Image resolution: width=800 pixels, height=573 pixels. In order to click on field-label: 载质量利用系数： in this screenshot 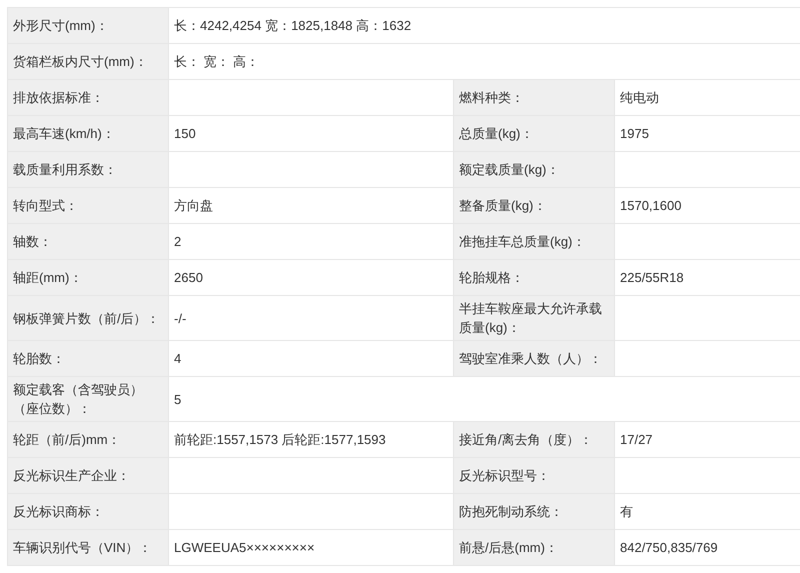, I will do `click(65, 169)`.